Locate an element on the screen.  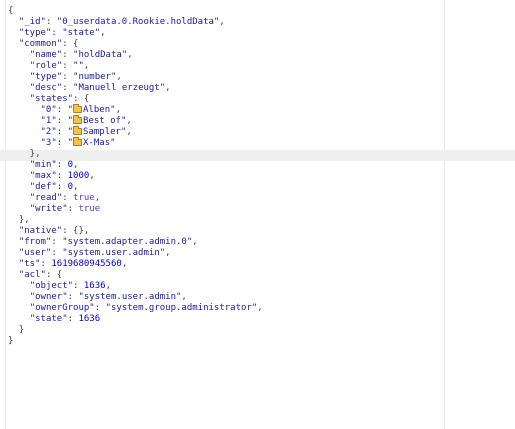
json-key: "0" is located at coordinates (48, 110).